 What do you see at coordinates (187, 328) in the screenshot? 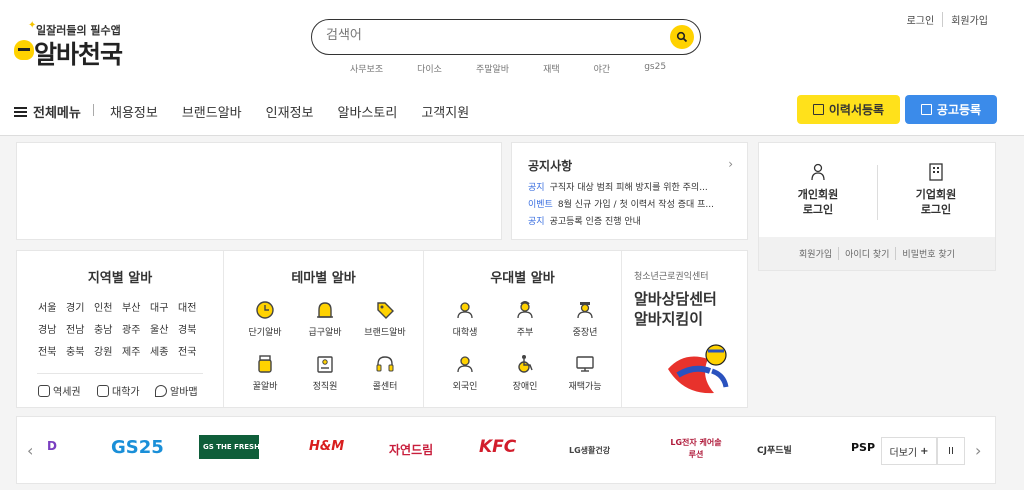
I see `region-link: 경북` at bounding box center [187, 328].